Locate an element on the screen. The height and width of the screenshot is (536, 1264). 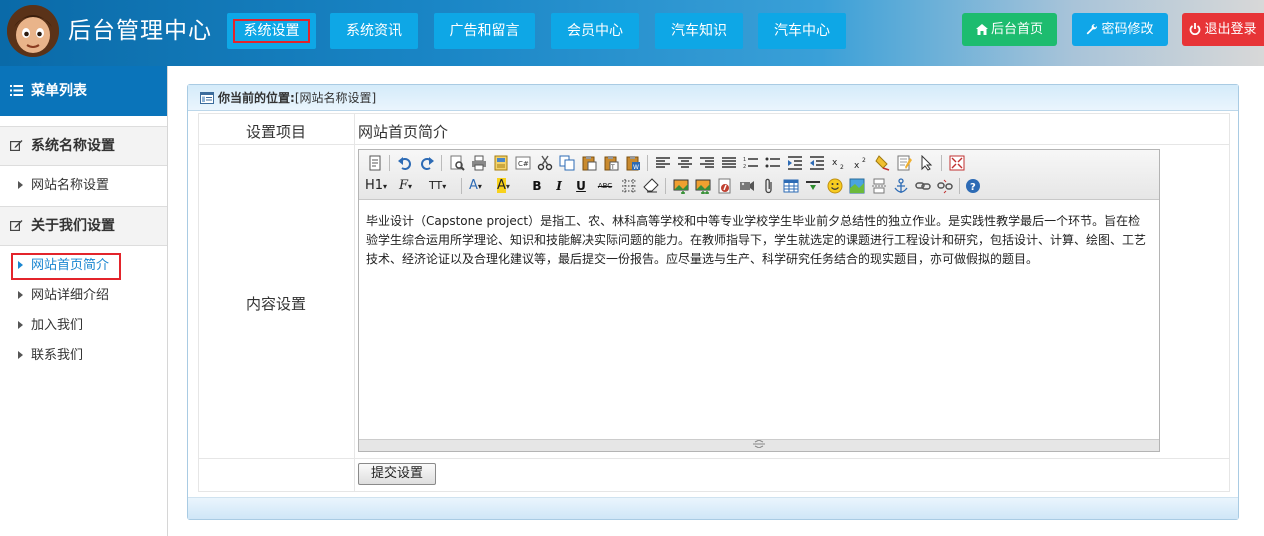
nav-label: 汽车中心 is located at coordinates (802, 31).